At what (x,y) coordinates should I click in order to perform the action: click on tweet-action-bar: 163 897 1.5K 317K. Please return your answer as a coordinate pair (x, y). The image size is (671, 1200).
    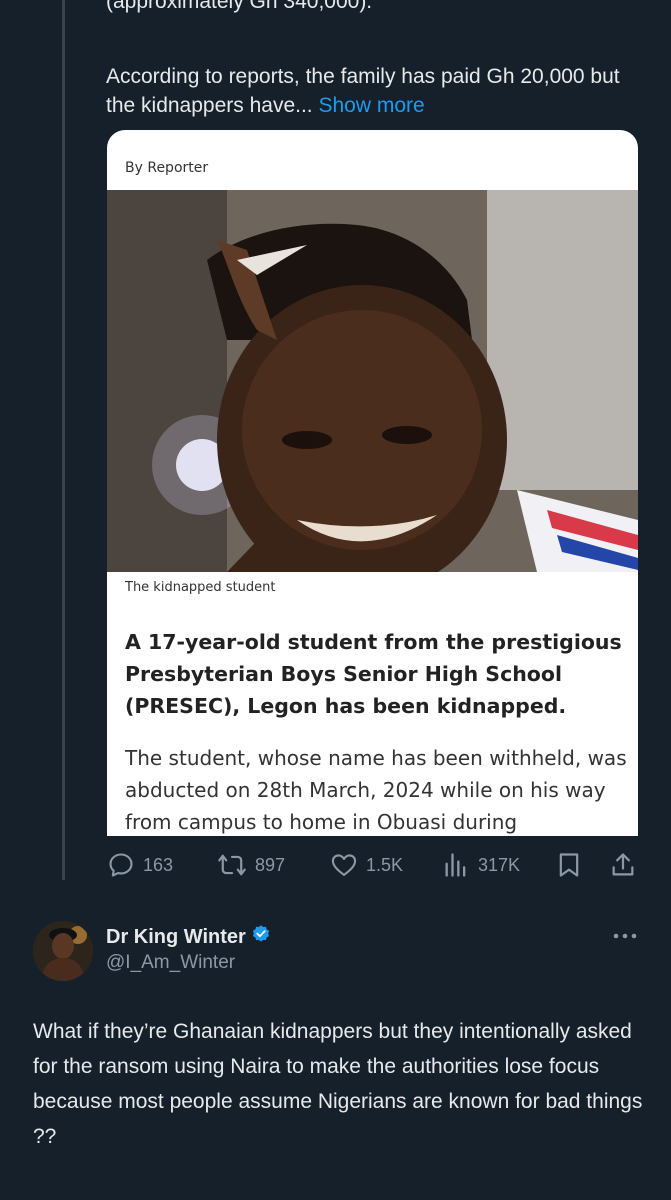
    Looking at the image, I should click on (373, 865).